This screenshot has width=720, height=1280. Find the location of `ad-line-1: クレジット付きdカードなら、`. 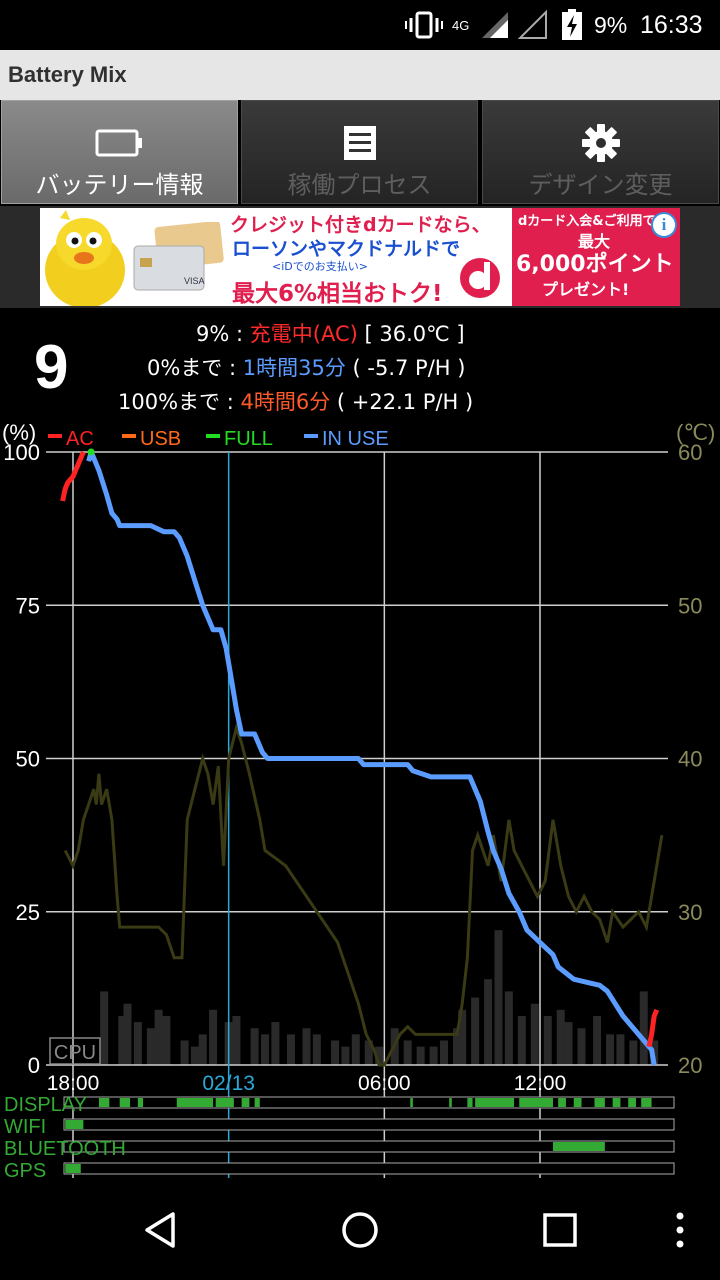

ad-line-1: クレジット付きdカードなら、 is located at coordinates (360, 225).